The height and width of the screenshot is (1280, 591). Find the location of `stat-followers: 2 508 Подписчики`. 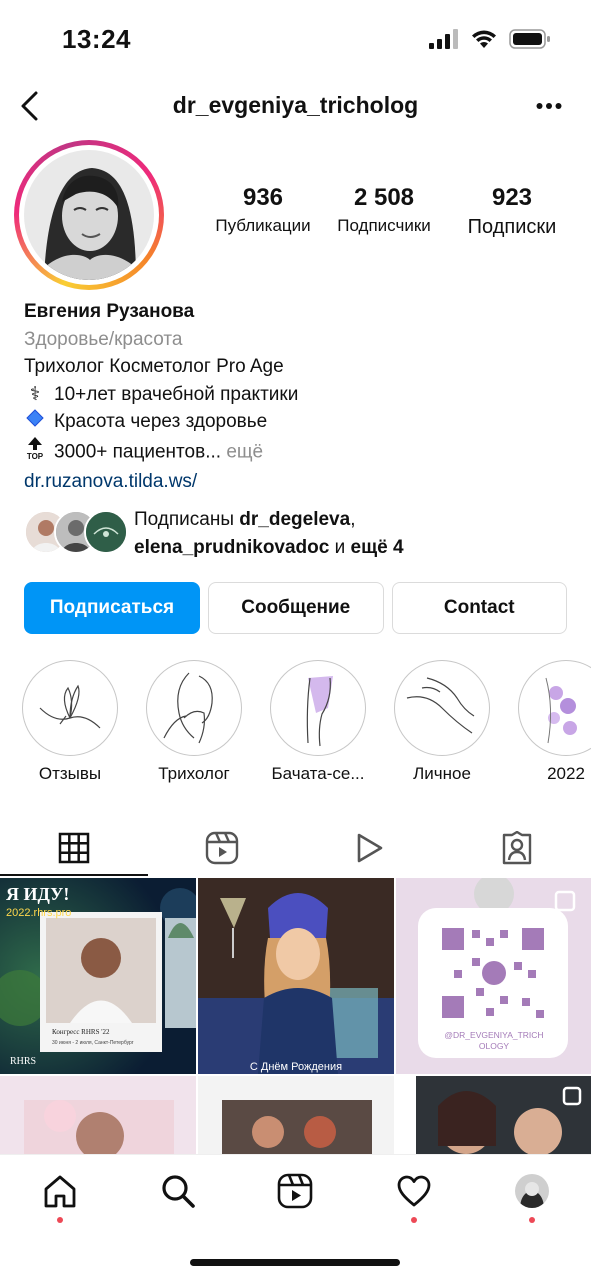

stat-followers: 2 508 Подписчики is located at coordinates (384, 210).